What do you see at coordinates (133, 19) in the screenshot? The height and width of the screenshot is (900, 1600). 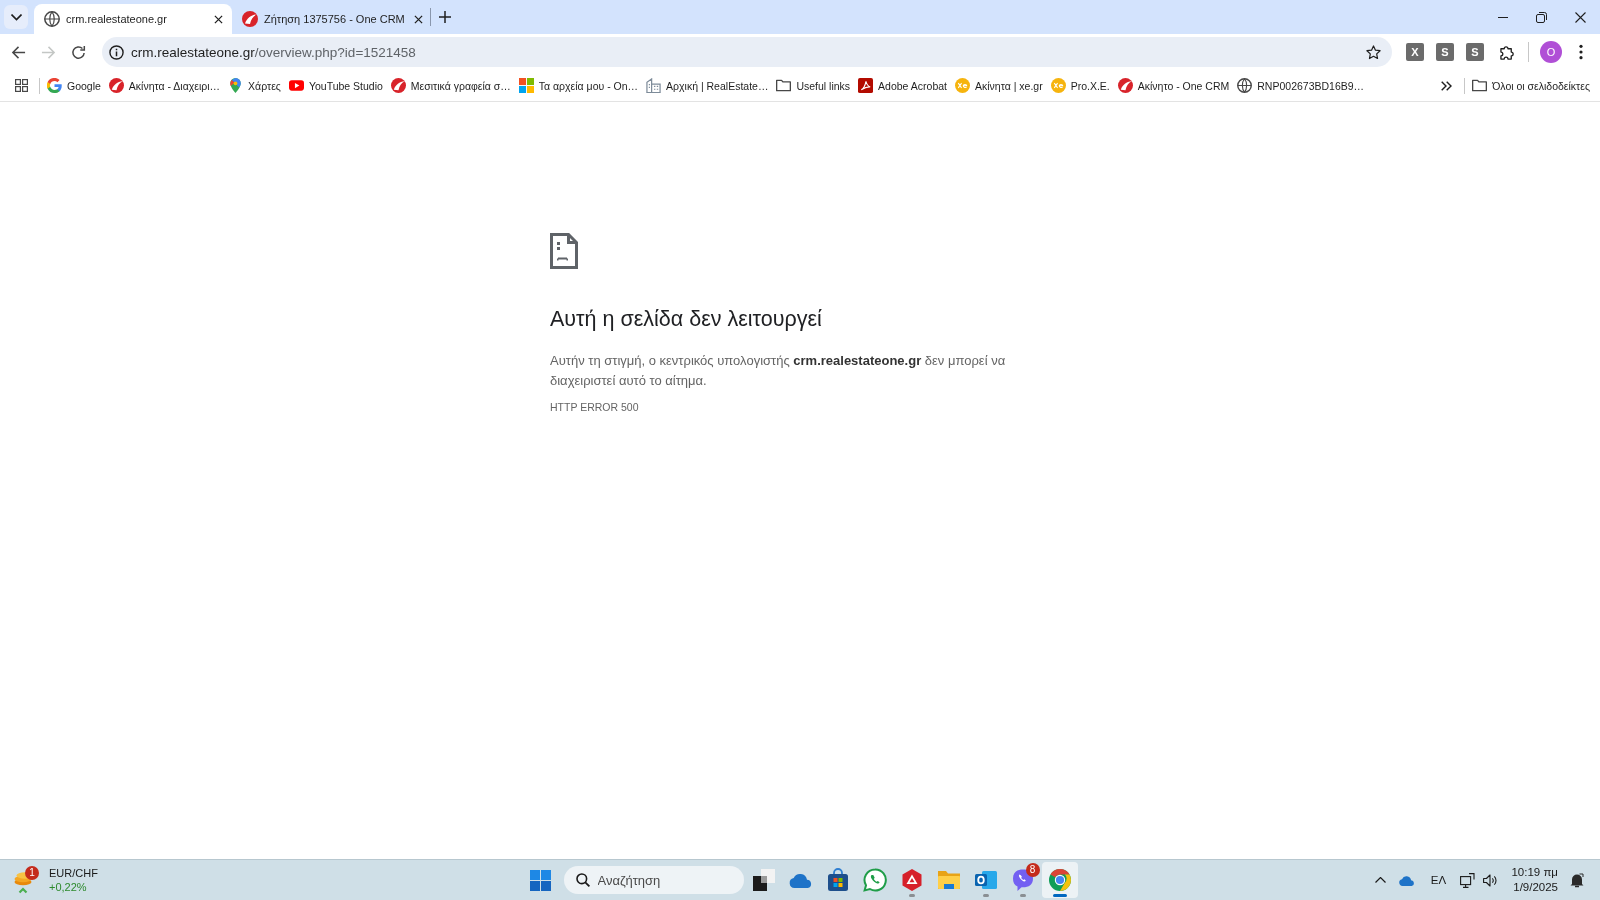 I see `browser-tab: crm.realestateone.gr` at bounding box center [133, 19].